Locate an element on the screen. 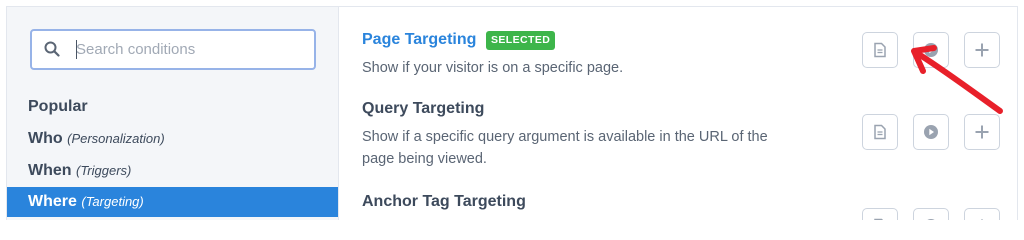  sidebar-item-sublabel: (Targeting) is located at coordinates (112, 201).